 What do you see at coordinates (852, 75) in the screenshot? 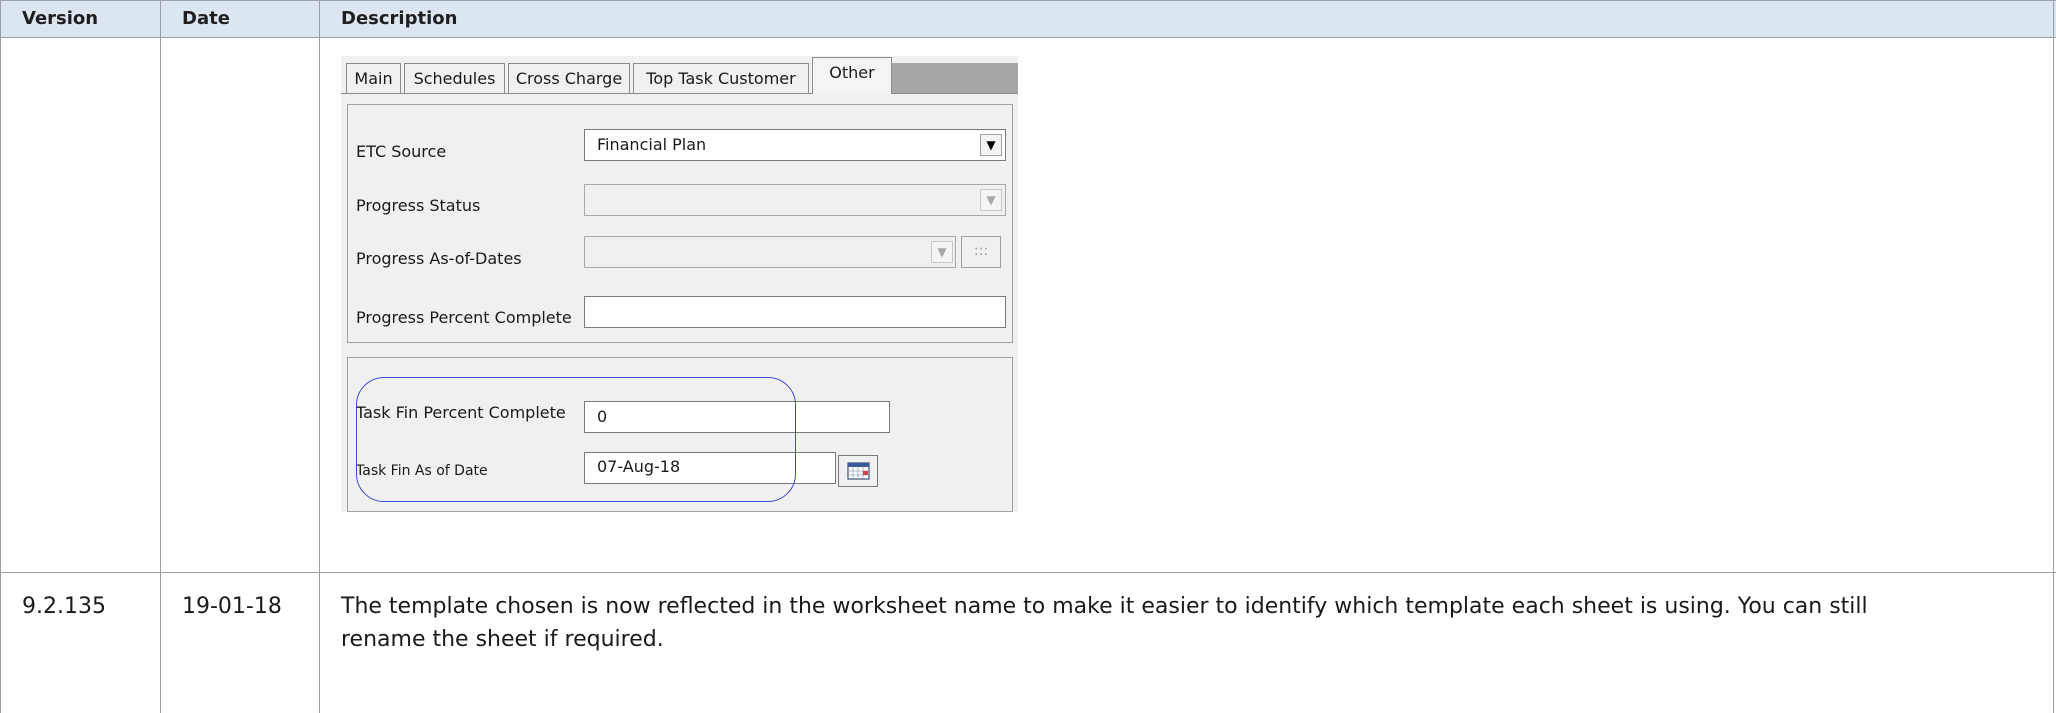
I see `tab-other: Other` at bounding box center [852, 75].